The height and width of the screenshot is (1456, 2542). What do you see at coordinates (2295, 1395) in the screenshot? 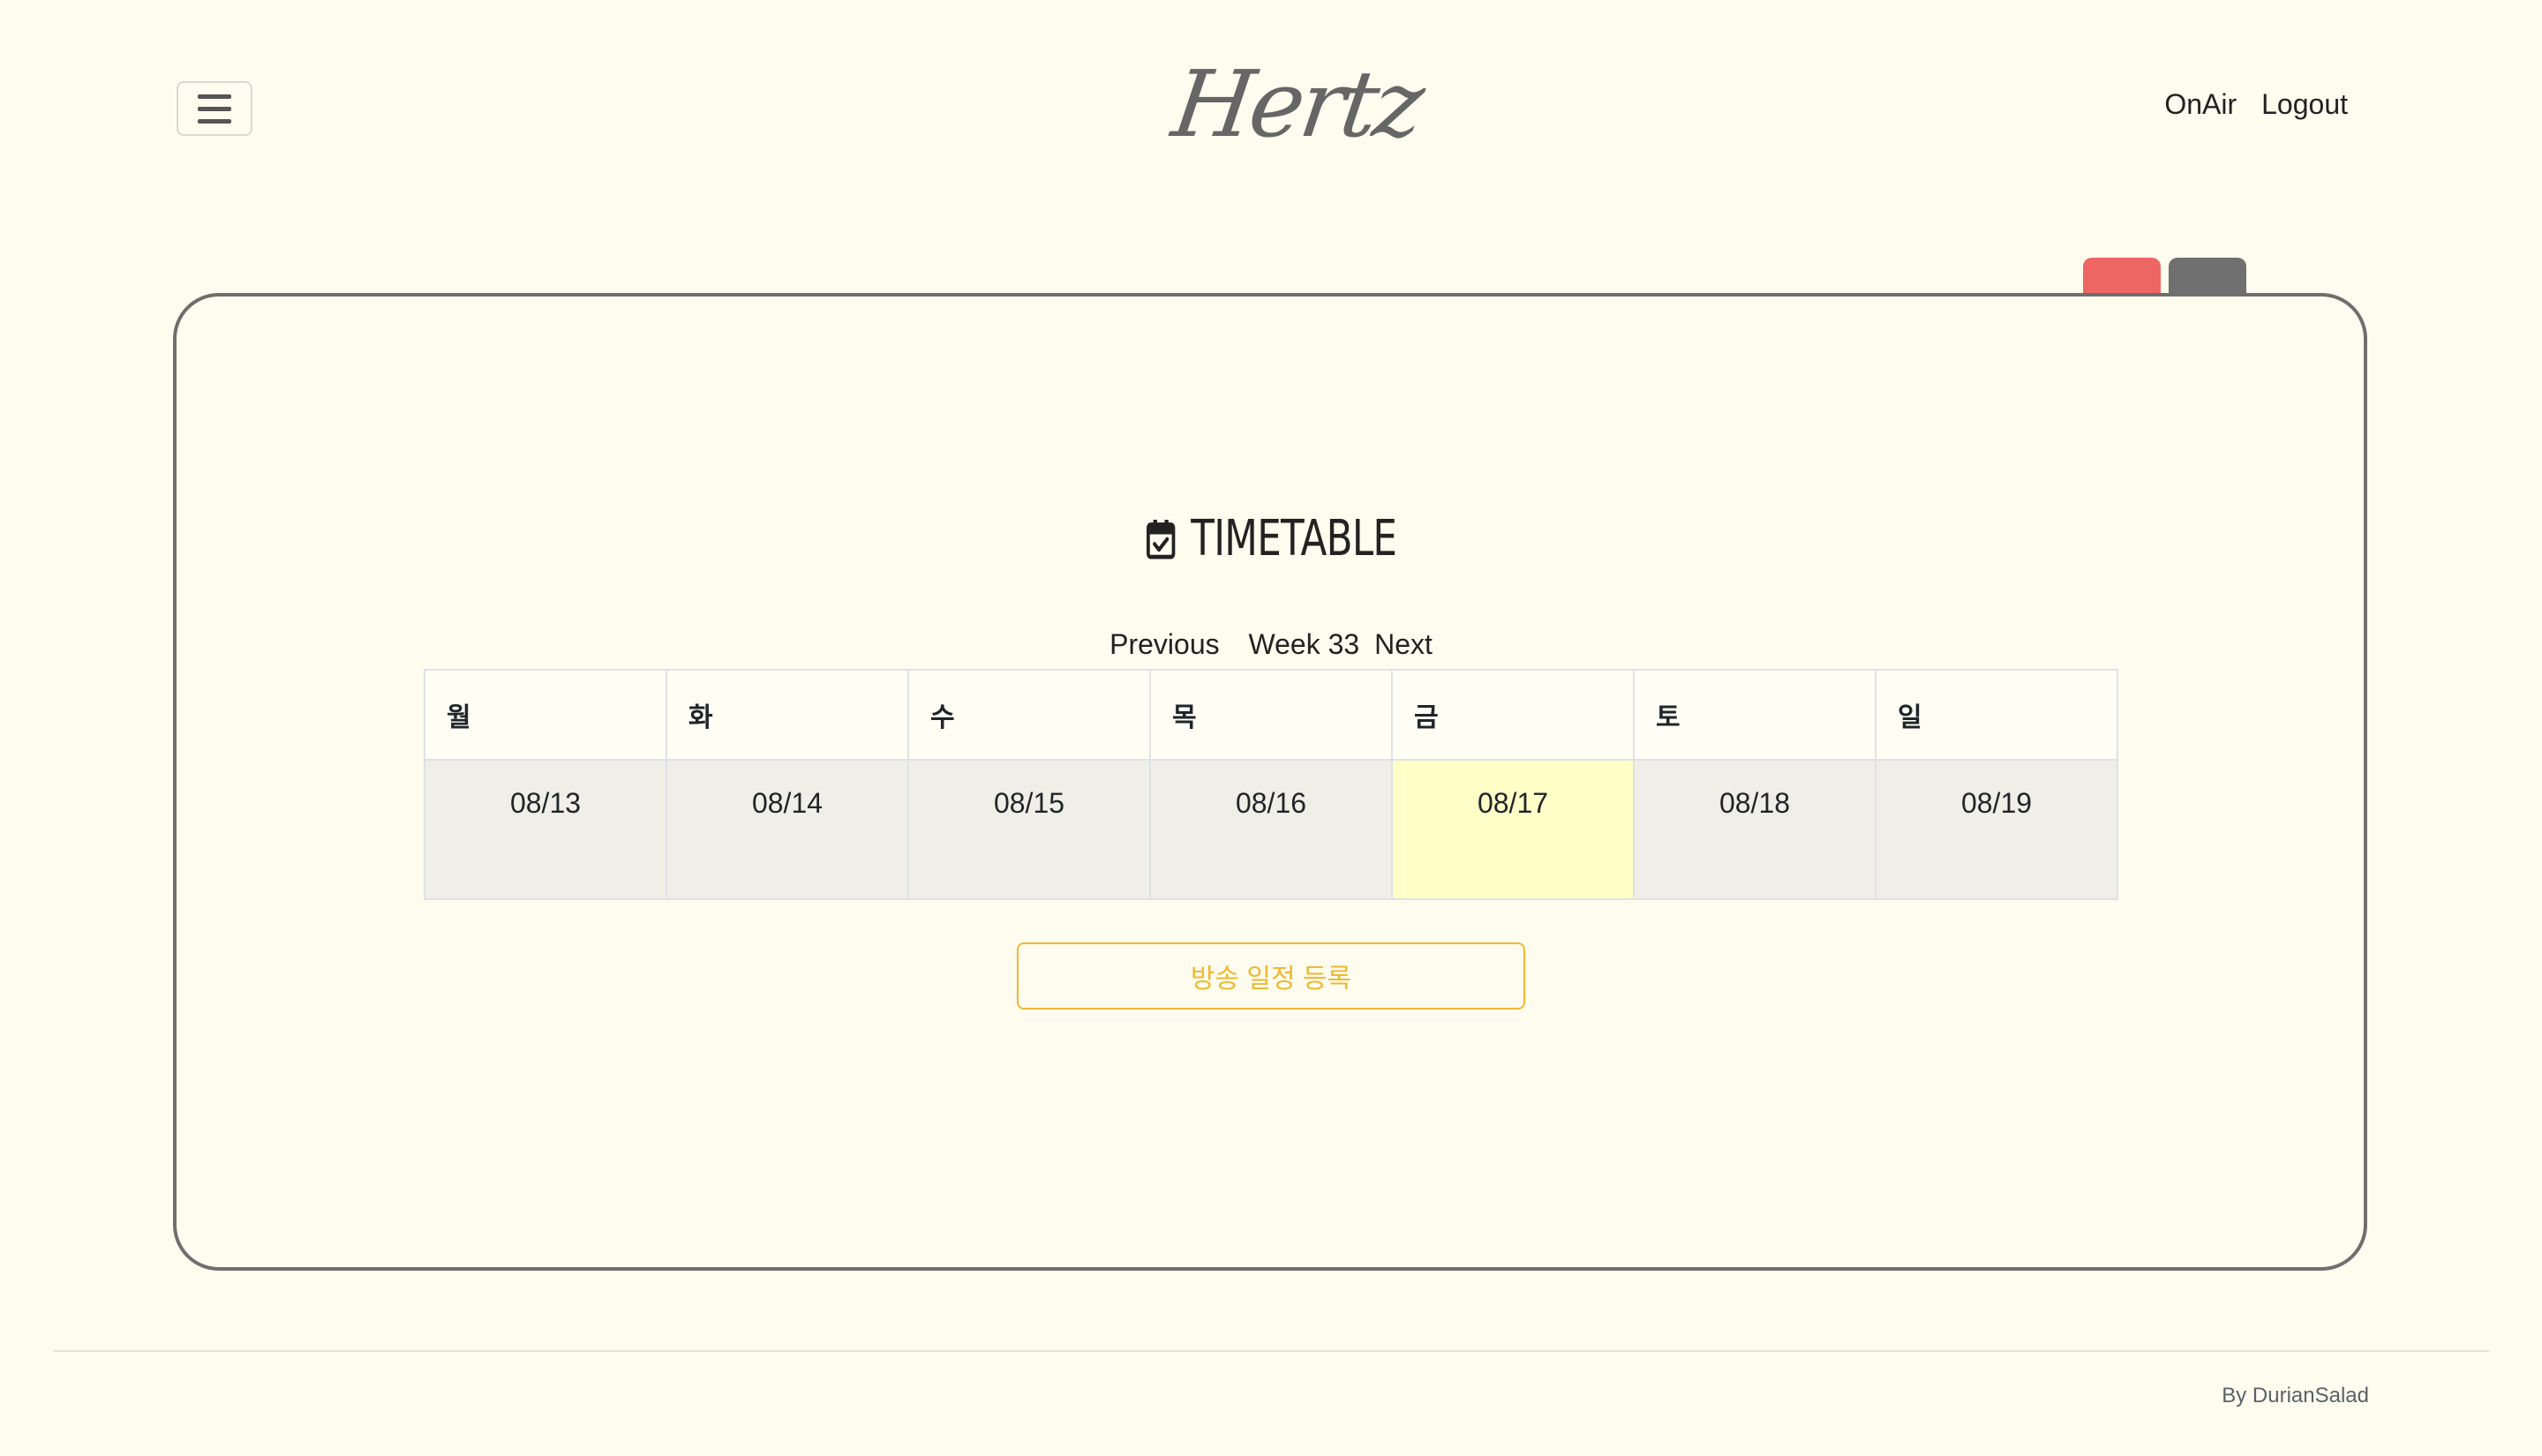
I see `footer-credit: By DurianSalad` at bounding box center [2295, 1395].